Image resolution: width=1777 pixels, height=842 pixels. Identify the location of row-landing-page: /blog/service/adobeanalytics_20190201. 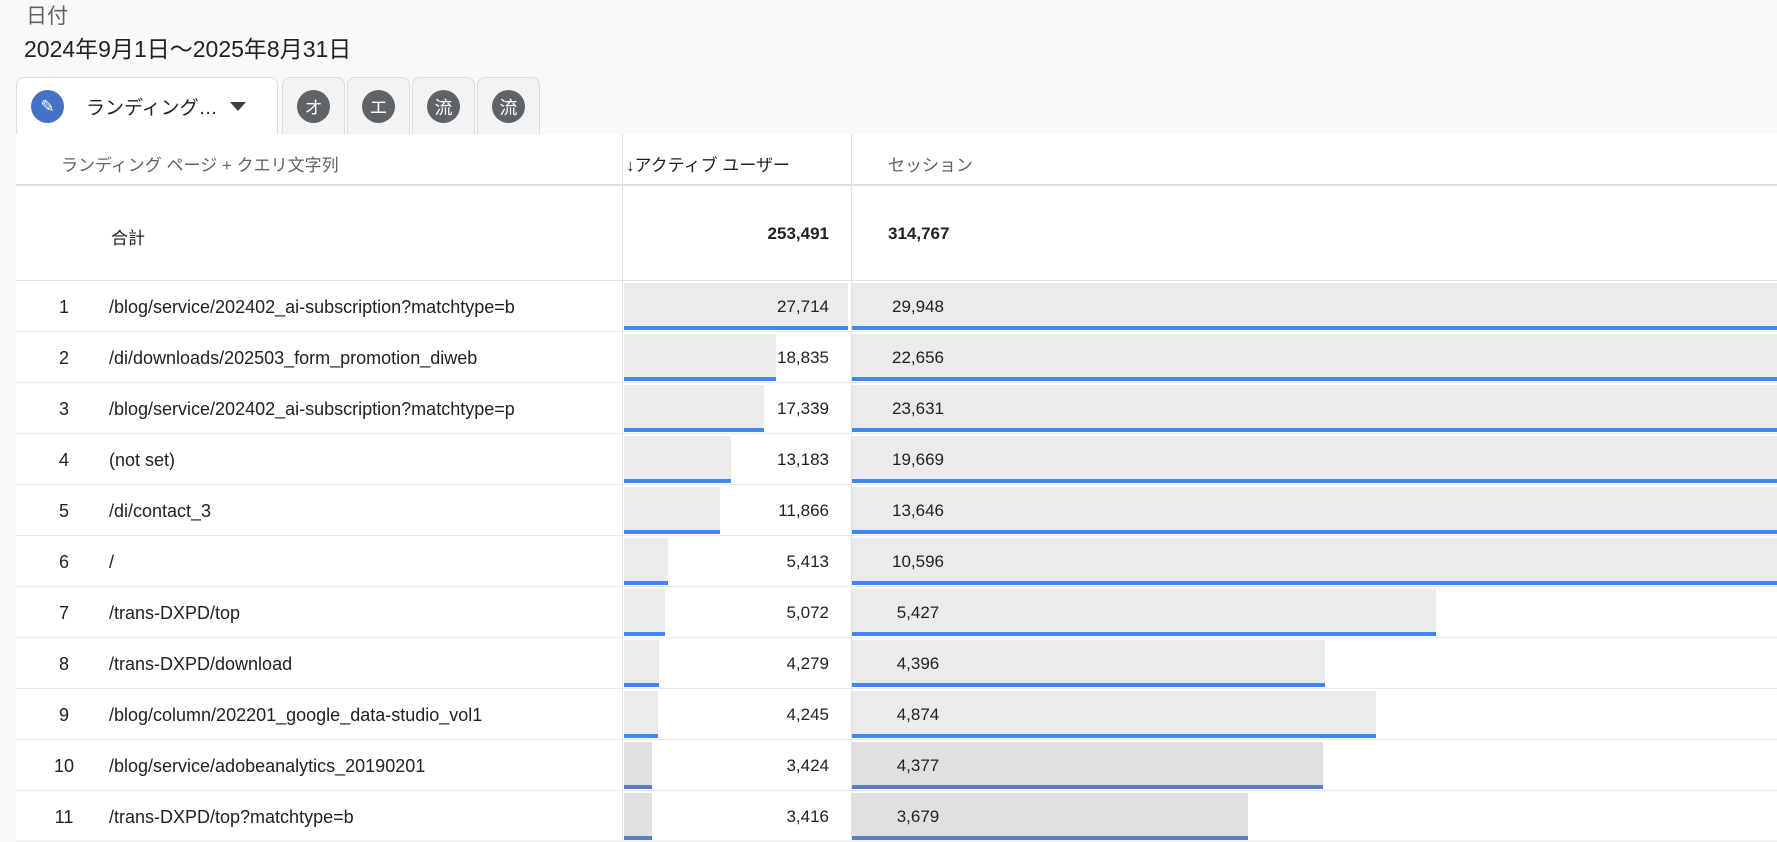
(267, 766).